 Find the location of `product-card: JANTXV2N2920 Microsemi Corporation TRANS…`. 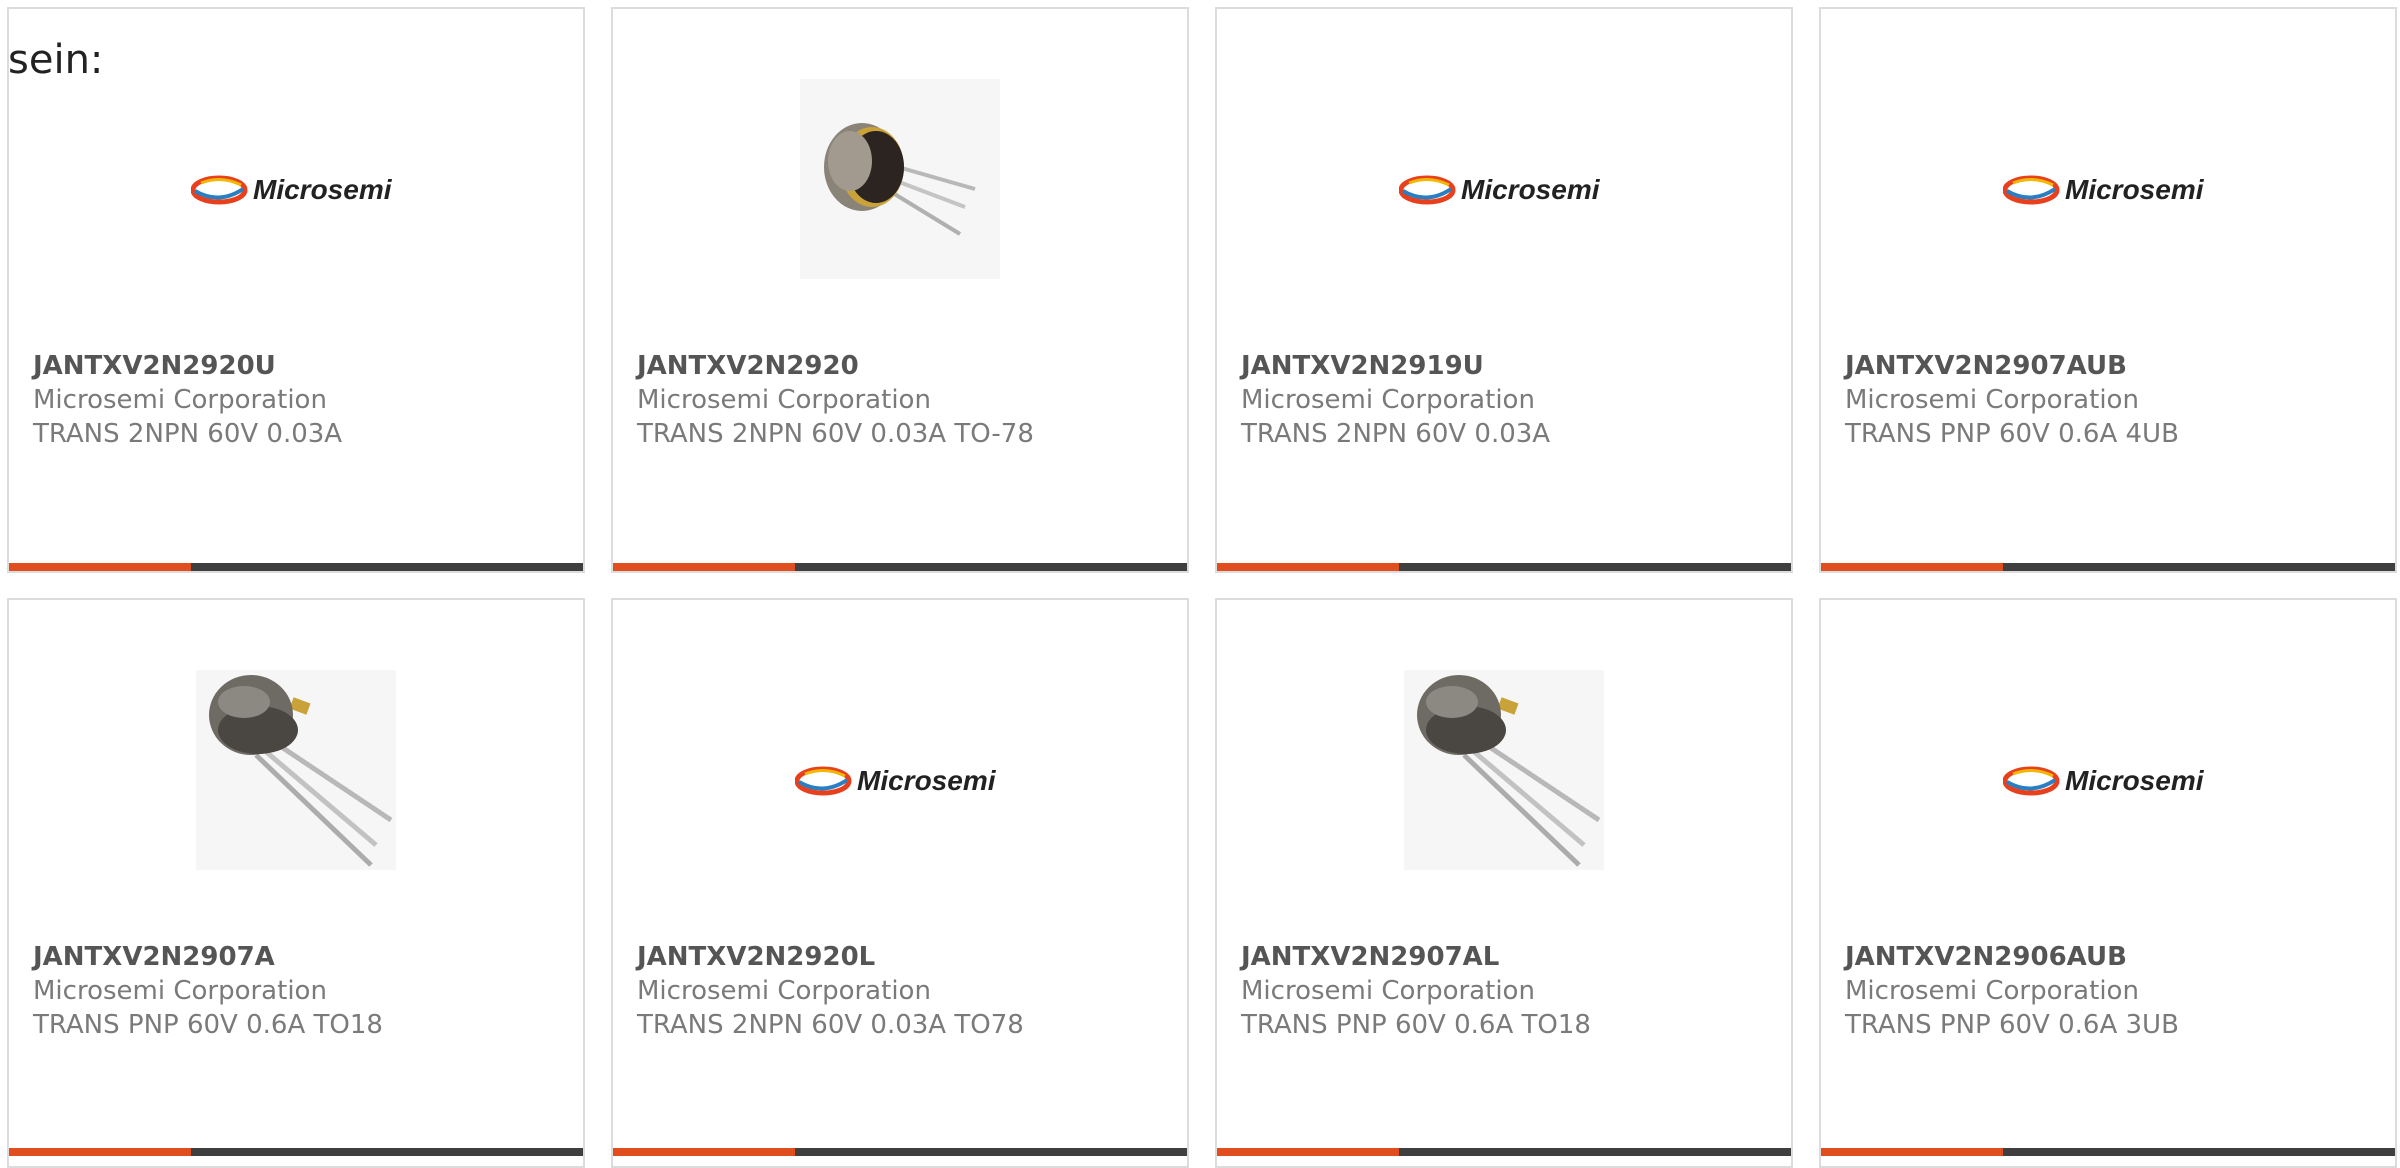

product-card: JANTXV2N2920 Microsemi Corporation TRANS… is located at coordinates (900, 290).